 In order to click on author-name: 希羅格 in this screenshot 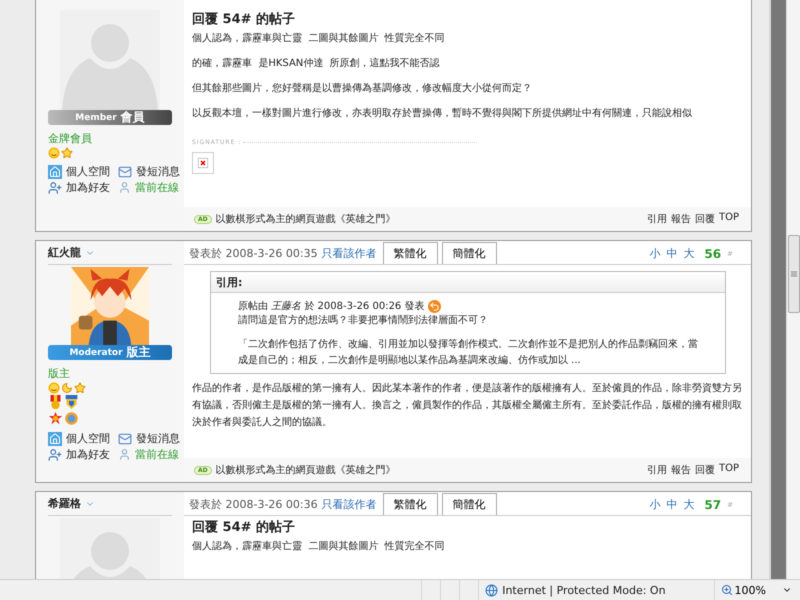, I will do `click(64, 503)`.